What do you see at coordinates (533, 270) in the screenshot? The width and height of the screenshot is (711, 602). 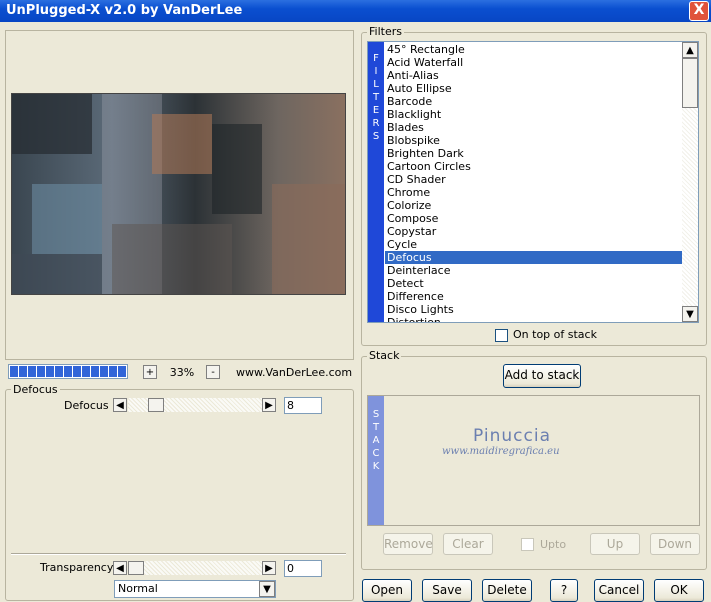 I see `filter-list-item: Deinterlace` at bounding box center [533, 270].